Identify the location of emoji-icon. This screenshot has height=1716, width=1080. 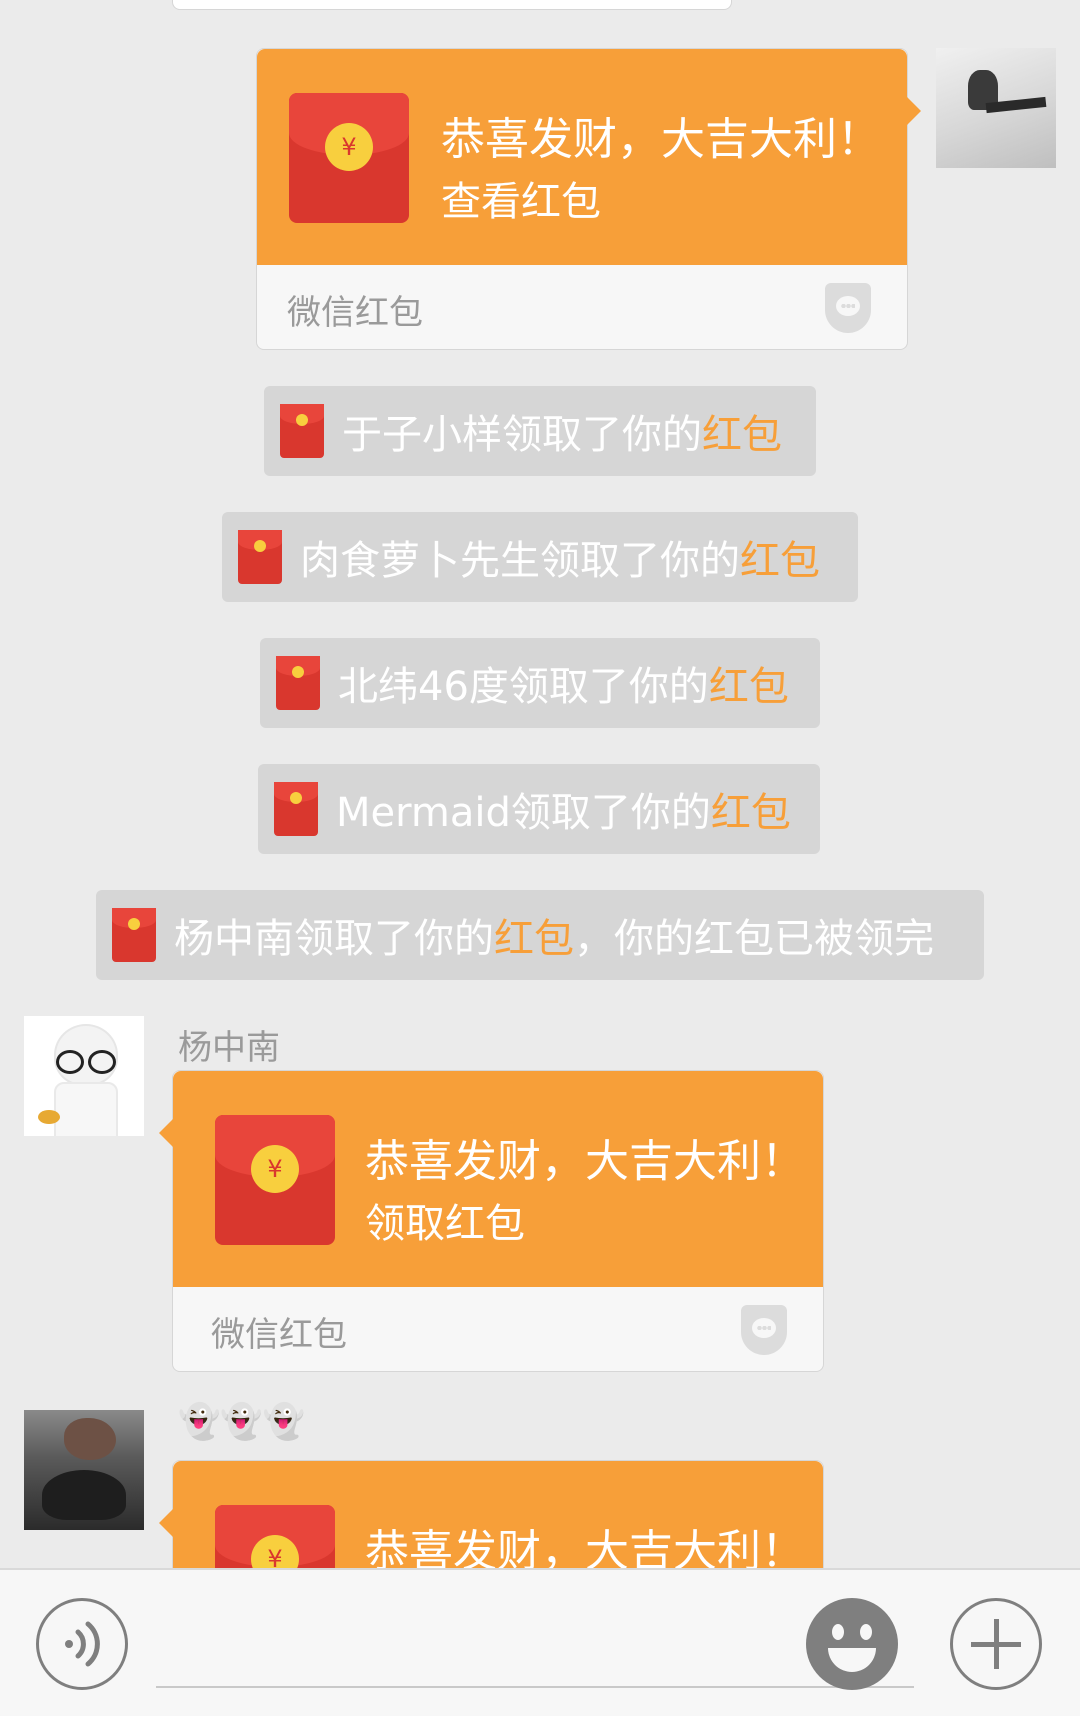
(852, 1660).